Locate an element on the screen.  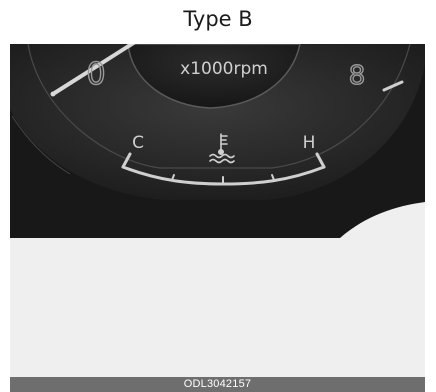
figure-code-bar: ODL3042157 is located at coordinates (217, 384).